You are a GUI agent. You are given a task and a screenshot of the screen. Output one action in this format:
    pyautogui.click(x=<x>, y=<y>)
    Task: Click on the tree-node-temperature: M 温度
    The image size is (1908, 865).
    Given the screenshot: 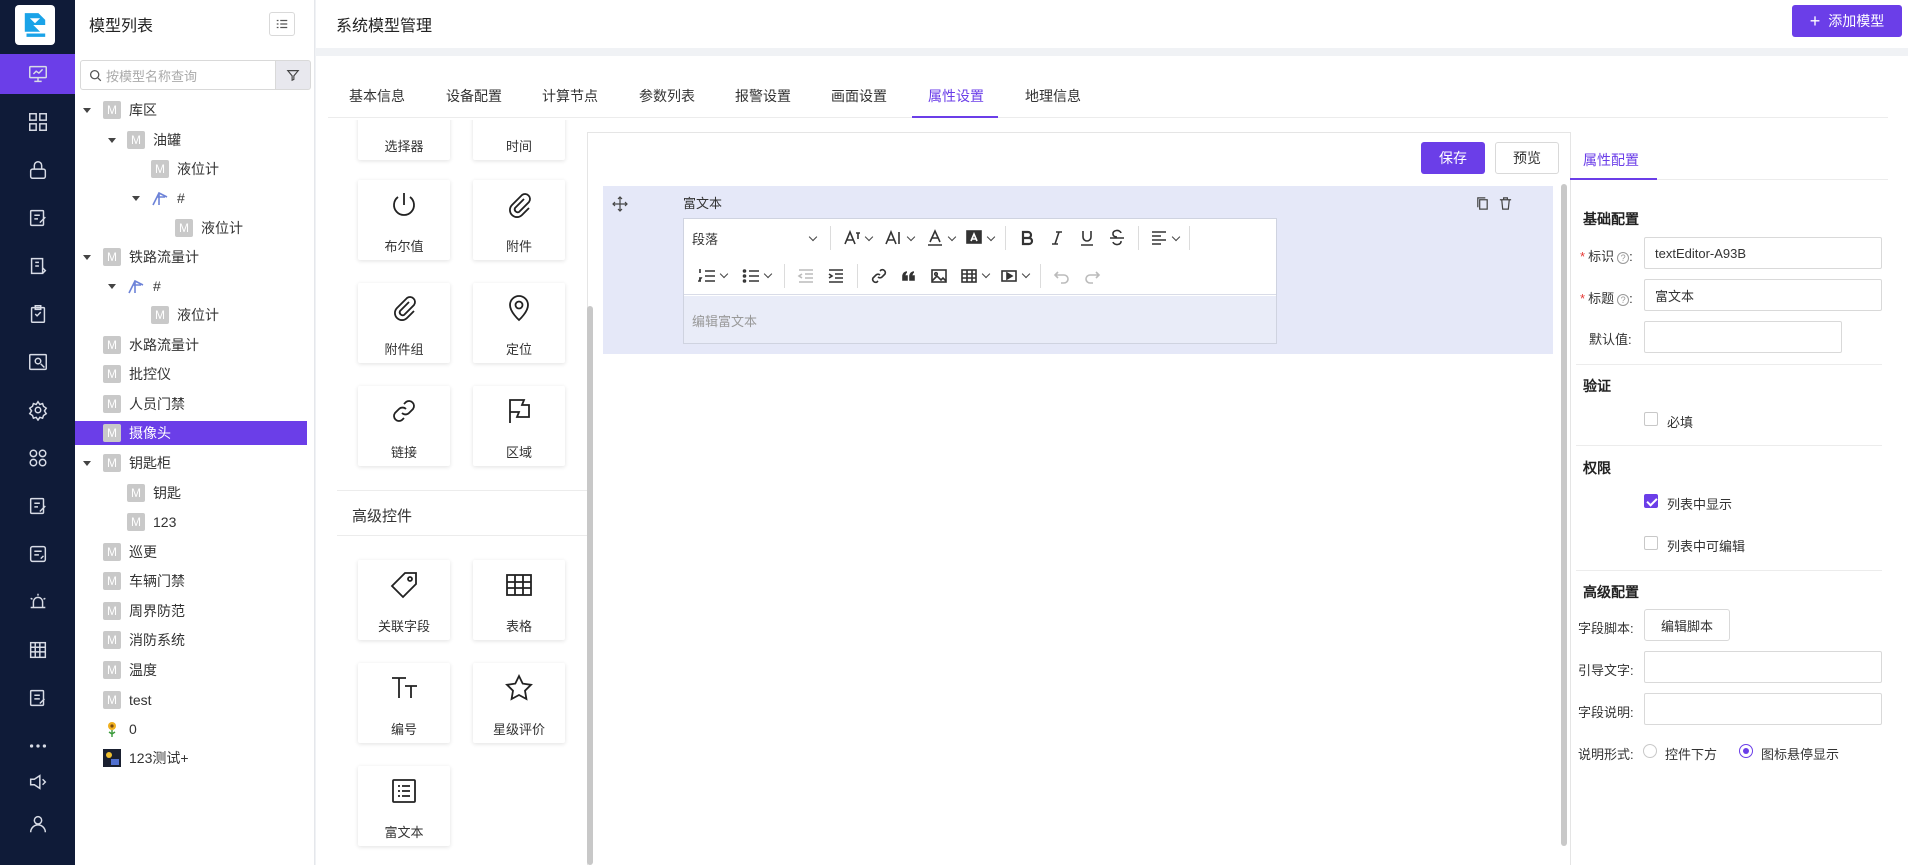 What is the action you would take?
    pyautogui.click(x=195, y=670)
    